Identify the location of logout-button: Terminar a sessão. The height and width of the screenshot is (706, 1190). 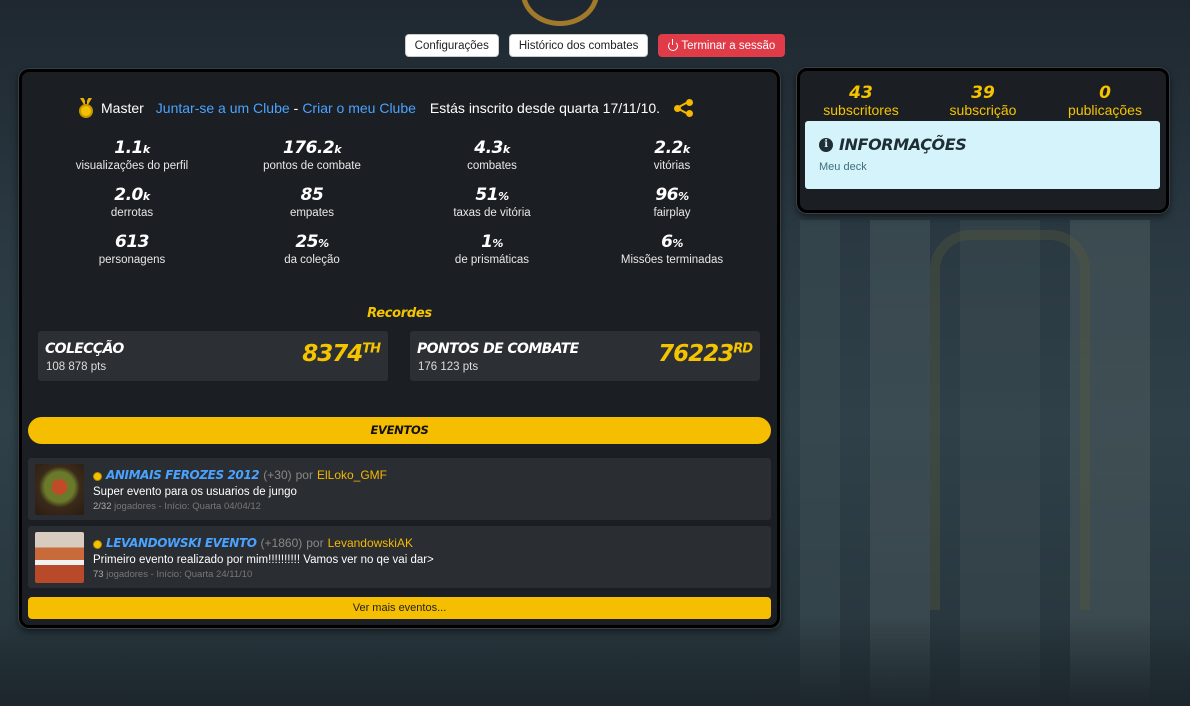
(722, 45).